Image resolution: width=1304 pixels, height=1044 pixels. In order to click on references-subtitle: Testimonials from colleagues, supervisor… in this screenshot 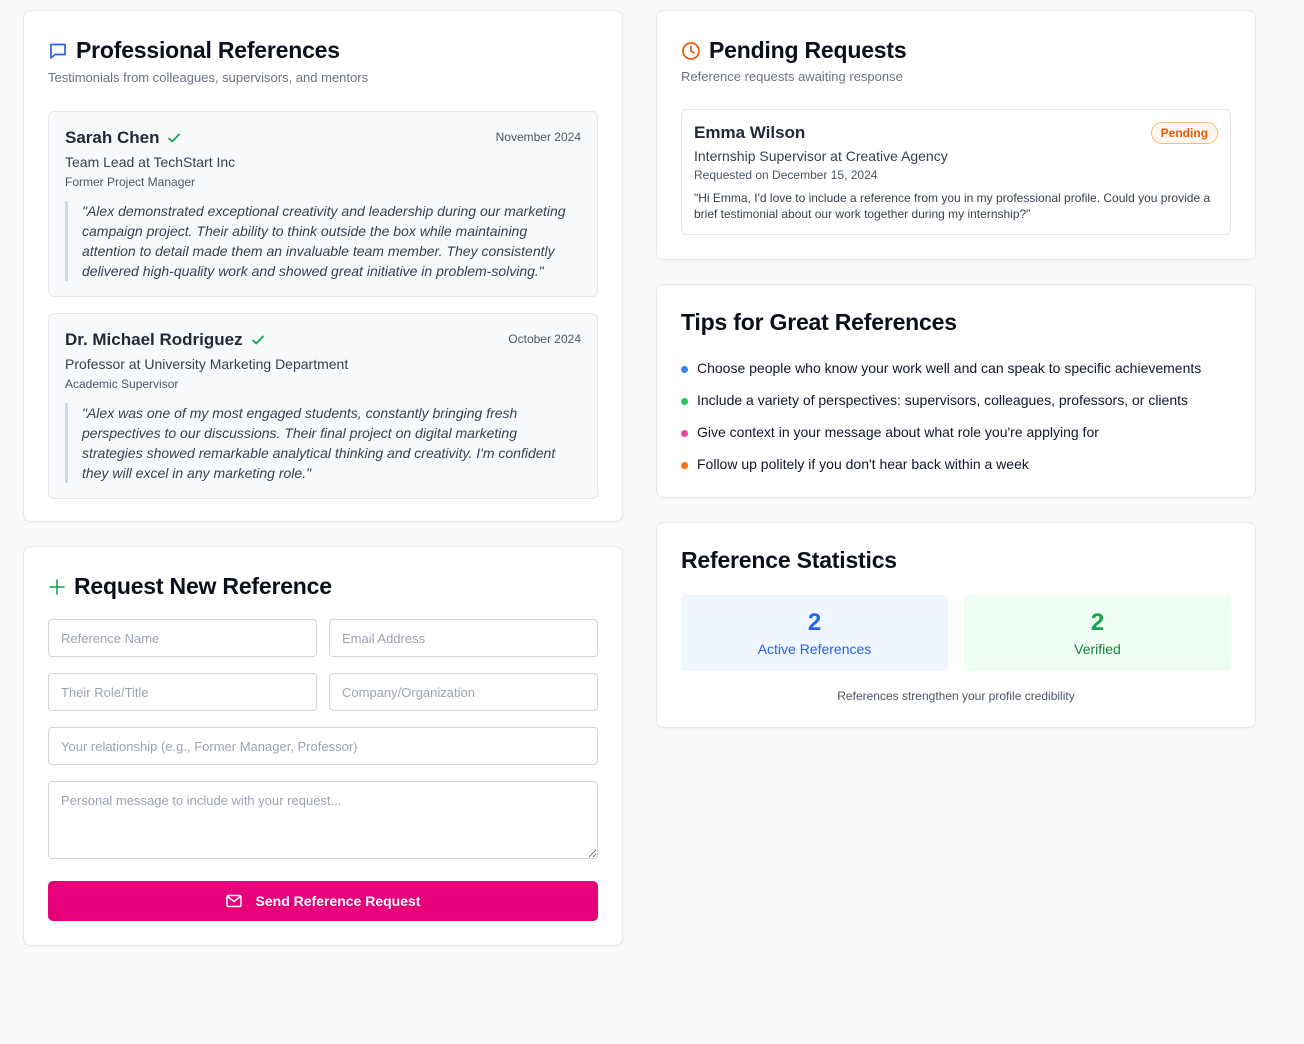, I will do `click(208, 77)`.